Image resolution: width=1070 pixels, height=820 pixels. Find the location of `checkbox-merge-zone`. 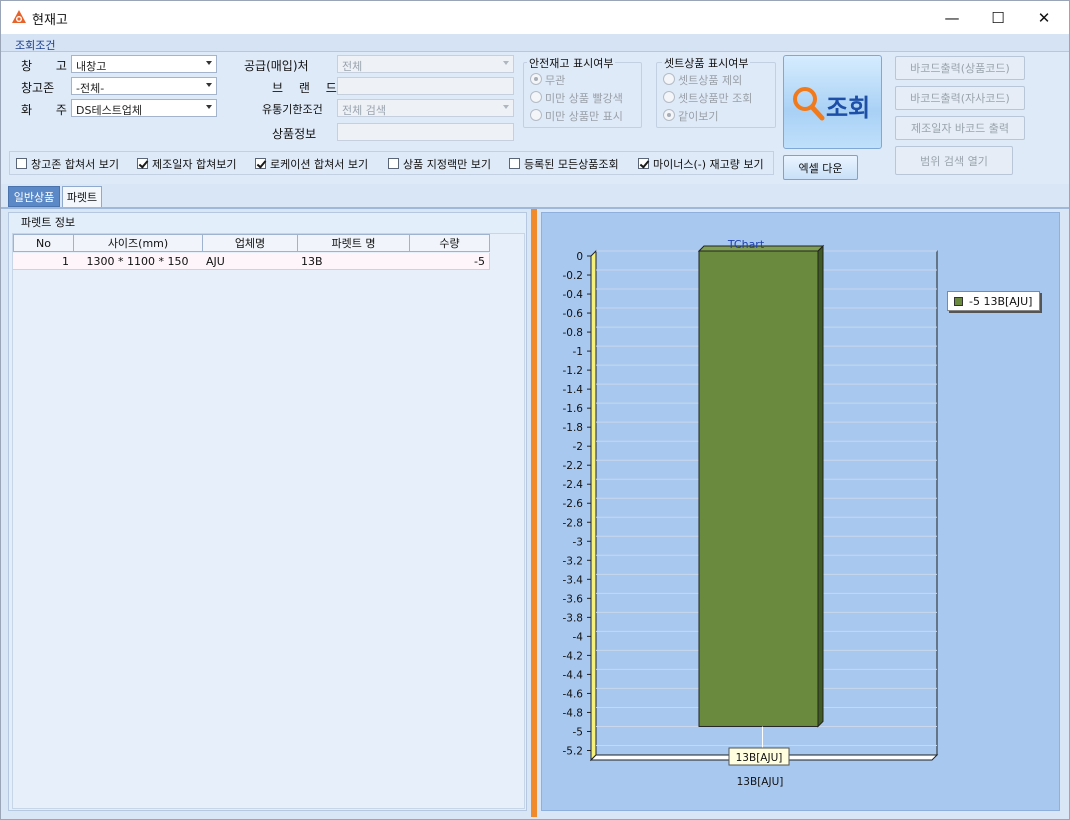

checkbox-merge-zone is located at coordinates (21, 163).